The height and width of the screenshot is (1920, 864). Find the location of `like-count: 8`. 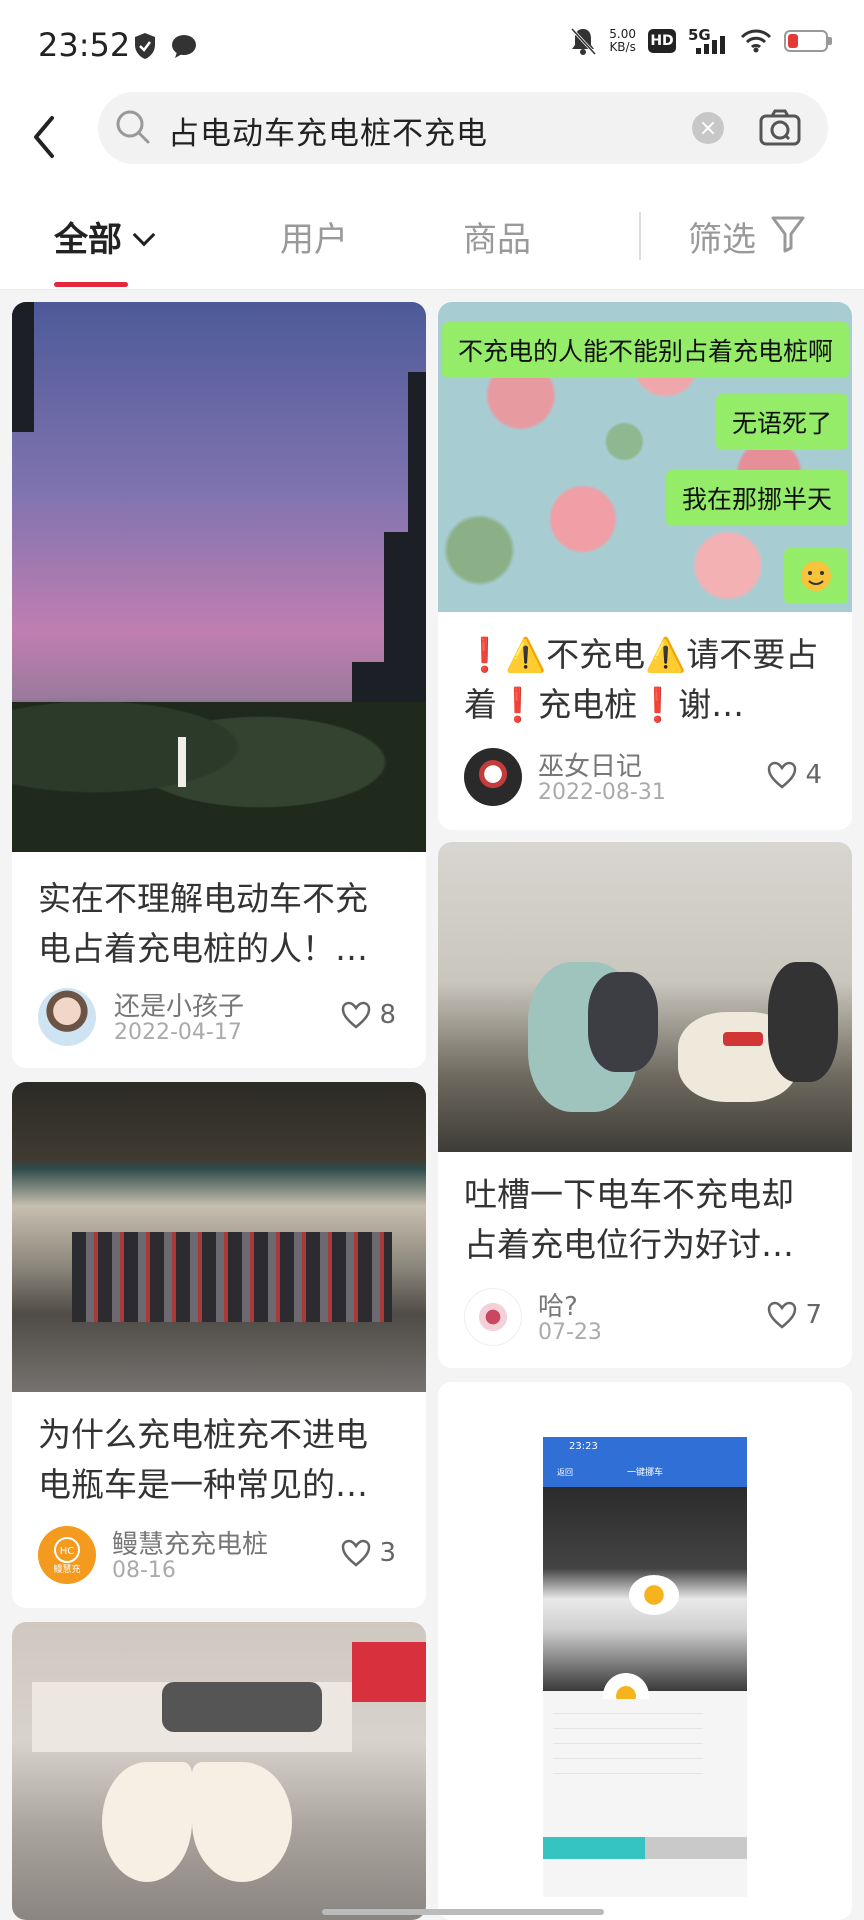

like-count: 8 is located at coordinates (387, 1015).